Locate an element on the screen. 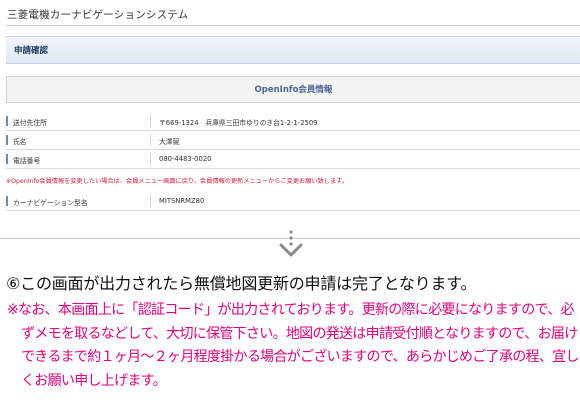  app-title: 三菱電機カーナビゲーションシステム is located at coordinates (98, 15).